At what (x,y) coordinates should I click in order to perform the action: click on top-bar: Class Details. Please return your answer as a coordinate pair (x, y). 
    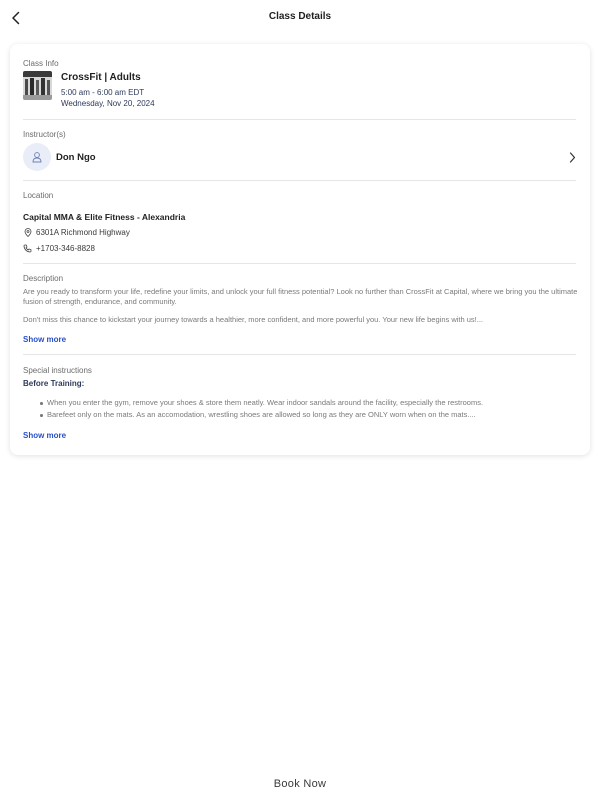
    Looking at the image, I should click on (300, 18).